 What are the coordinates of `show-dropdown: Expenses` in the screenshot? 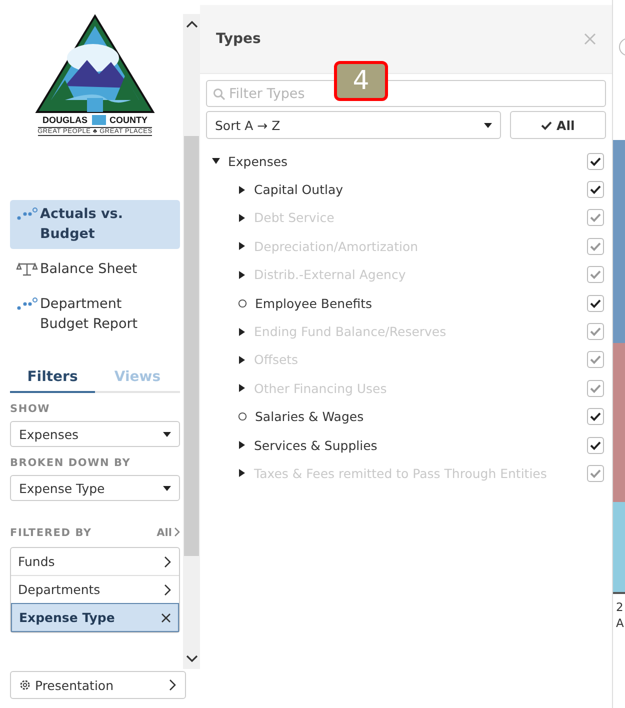 It's located at (95, 434).